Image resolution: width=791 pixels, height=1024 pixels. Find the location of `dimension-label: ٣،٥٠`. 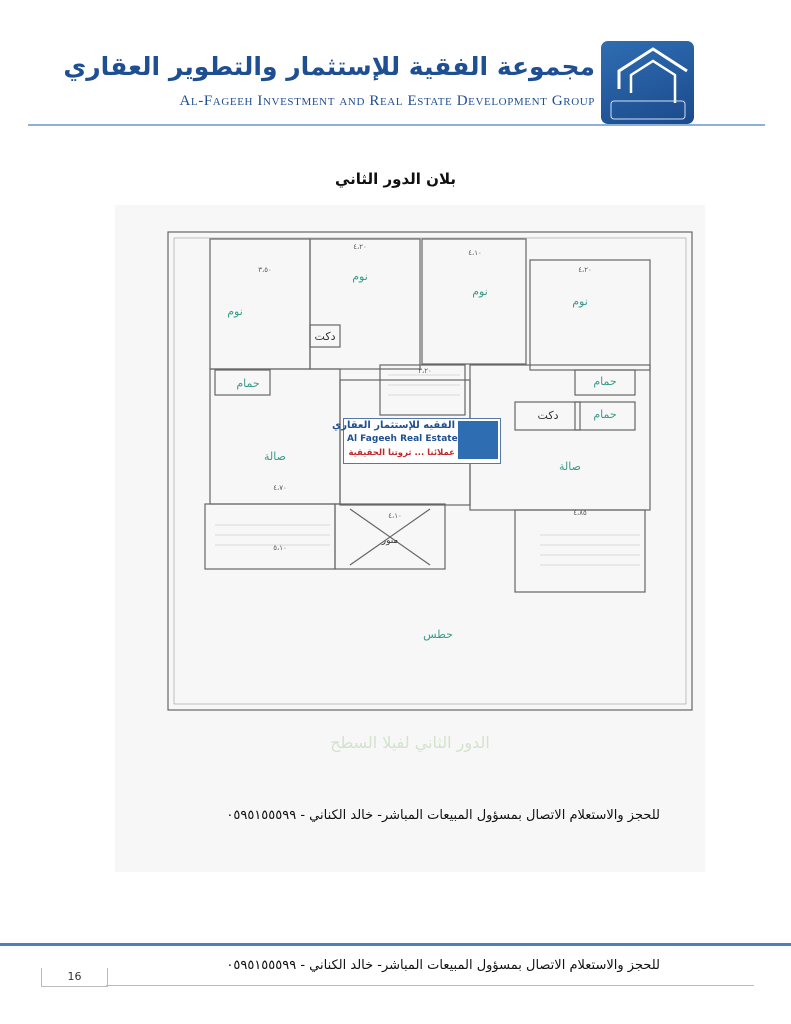

dimension-label: ٣،٥٠ is located at coordinates (265, 270).